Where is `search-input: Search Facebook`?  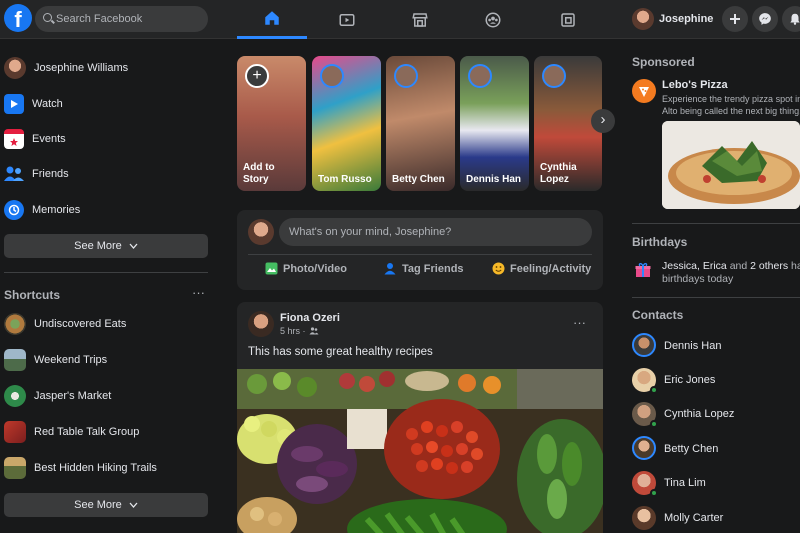 search-input: Search Facebook is located at coordinates (121, 19).